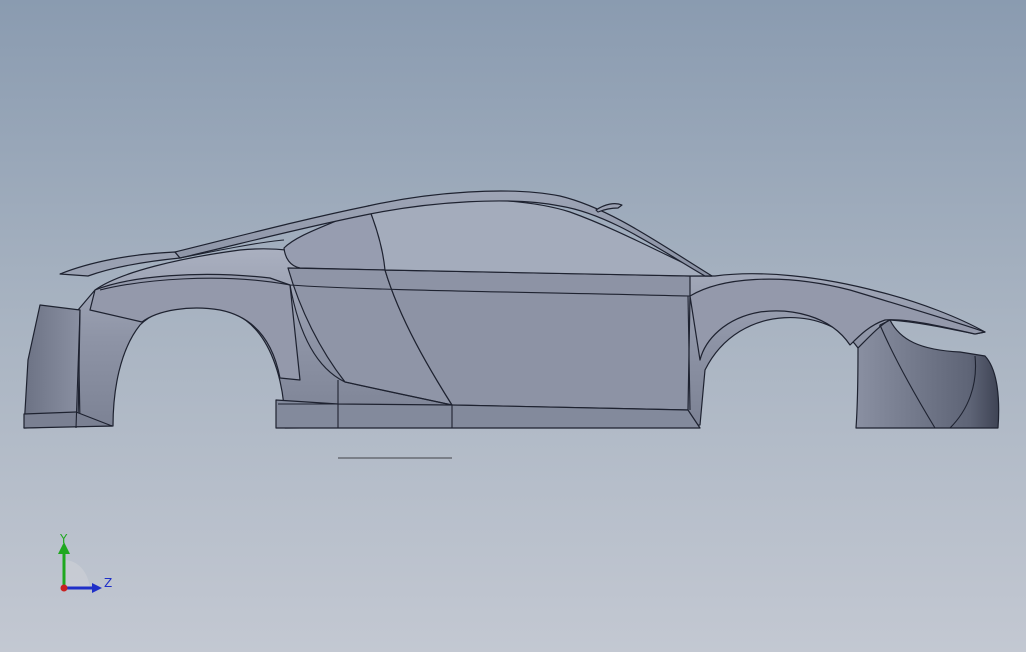 The height and width of the screenshot is (652, 1026). I want to click on front-fender, so click(837, 319).